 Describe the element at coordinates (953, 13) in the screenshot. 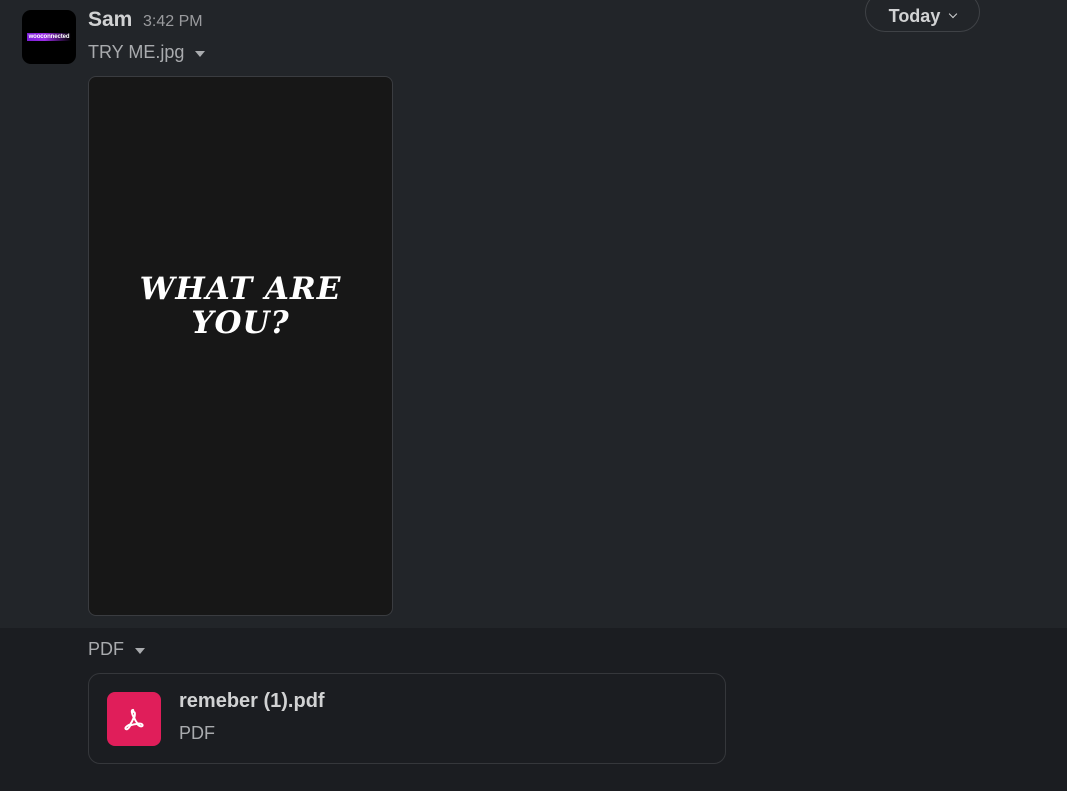

I see `chevron-down-icon` at that location.